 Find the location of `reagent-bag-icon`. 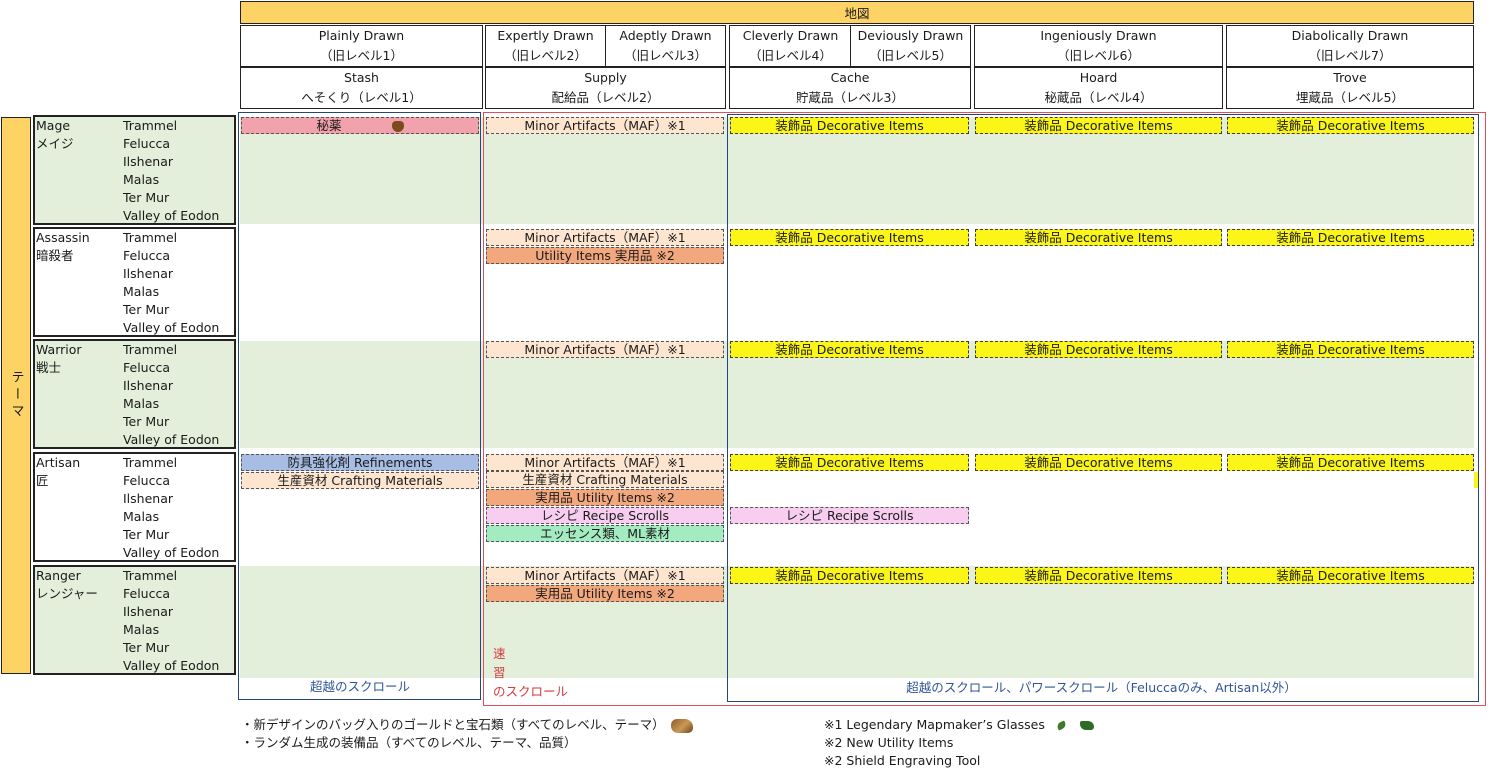

reagent-bag-icon is located at coordinates (397, 126).